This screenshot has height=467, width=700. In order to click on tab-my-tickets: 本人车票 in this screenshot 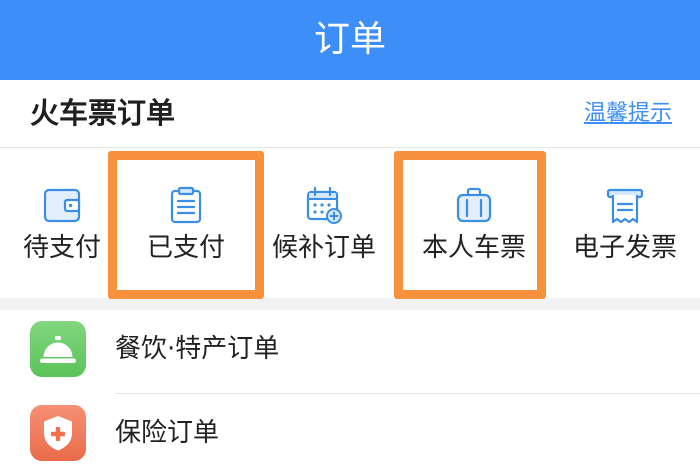, I will do `click(474, 223)`.